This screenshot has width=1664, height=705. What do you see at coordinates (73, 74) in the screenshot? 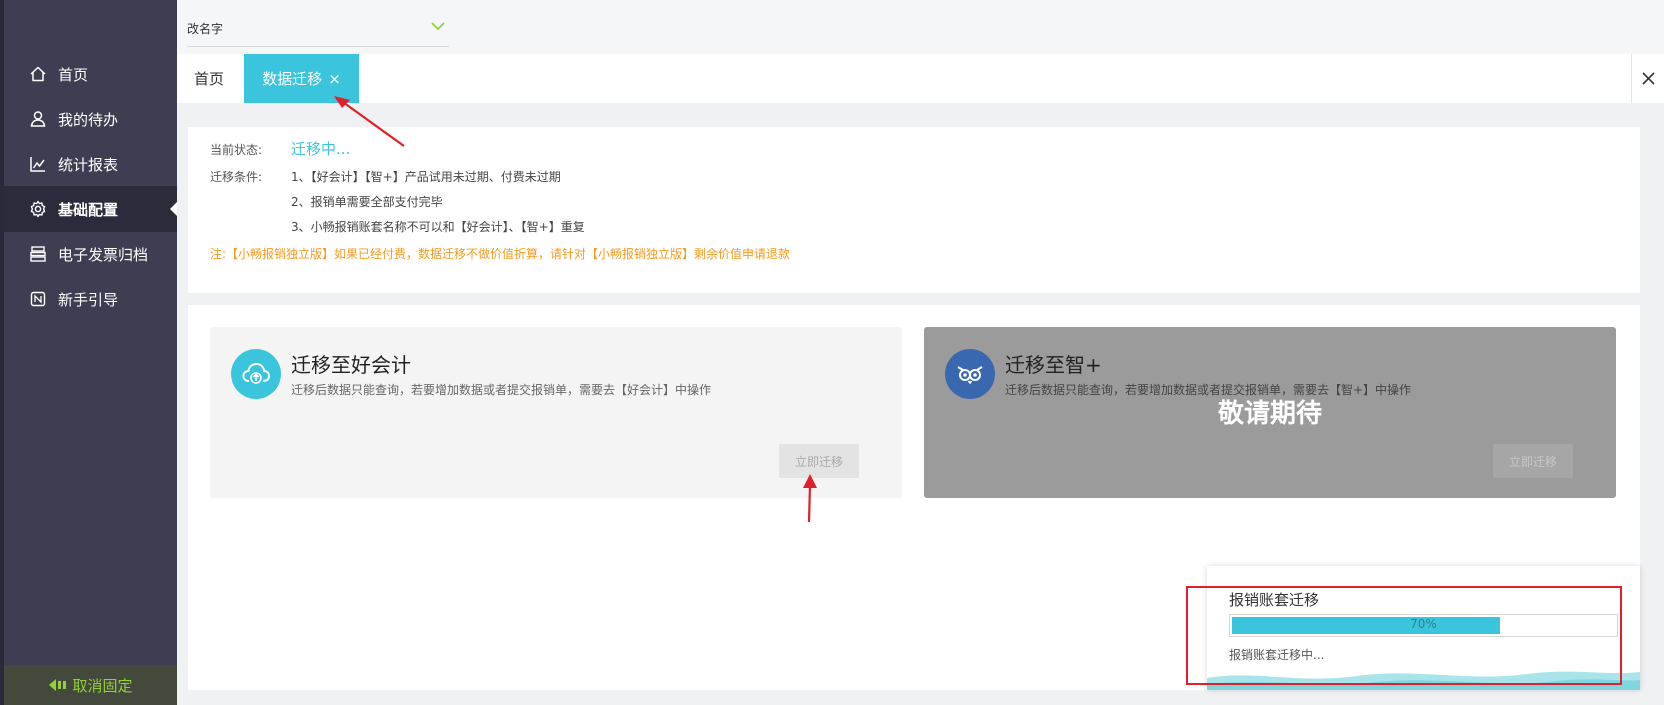
I see `sidebar-item-label: 首页` at bounding box center [73, 74].